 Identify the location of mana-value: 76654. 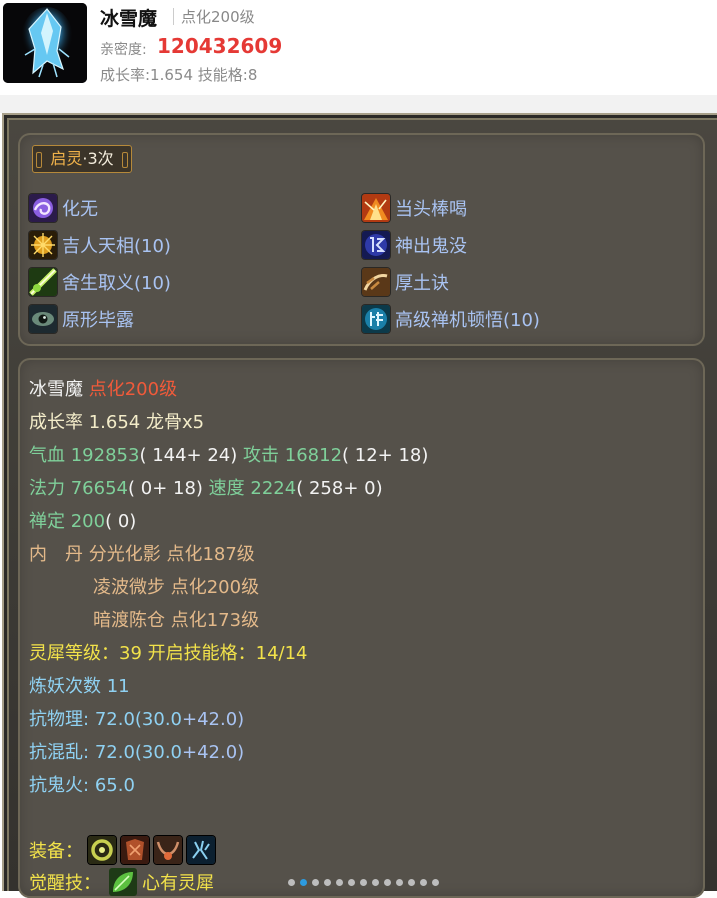
(99, 488).